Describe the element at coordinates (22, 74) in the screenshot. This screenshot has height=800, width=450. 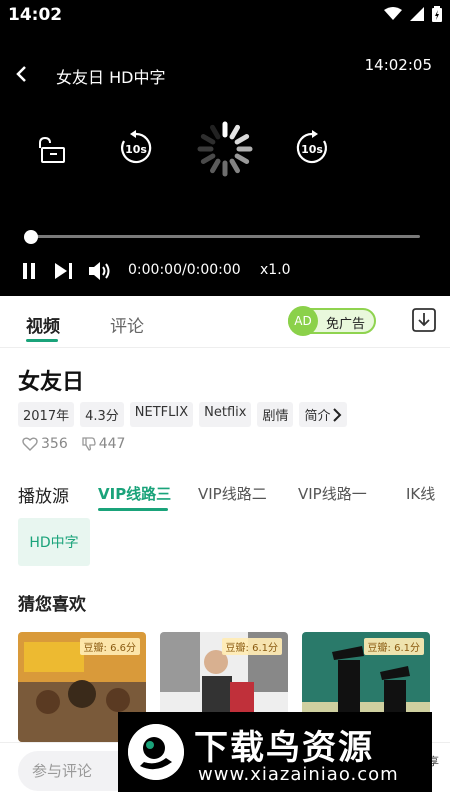
I see `back-arrow-icon` at that location.